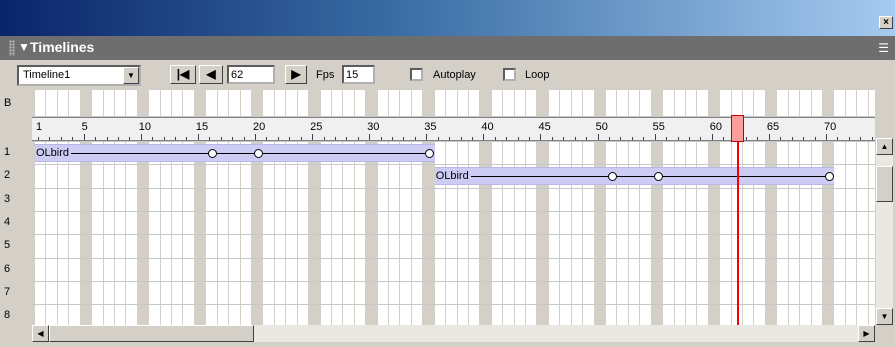 Image resolution: width=895 pixels, height=347 pixels. Describe the element at coordinates (487, 127) in the screenshot. I see `ruler-label: 40` at that location.